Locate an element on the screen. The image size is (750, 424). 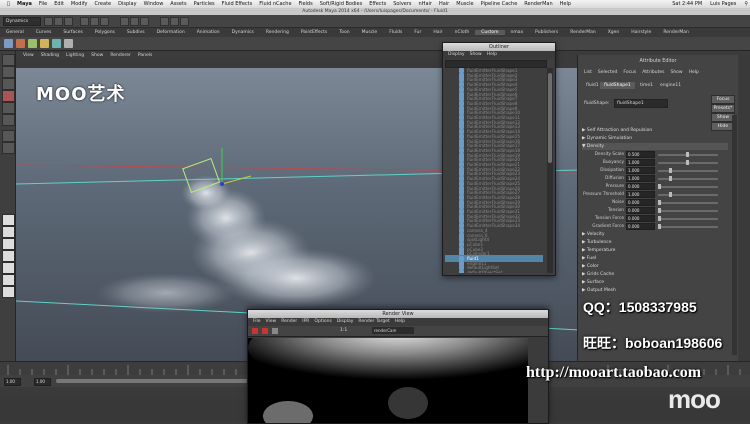
shelf-tab-publishers: Publishers is located at coordinates (546, 32).